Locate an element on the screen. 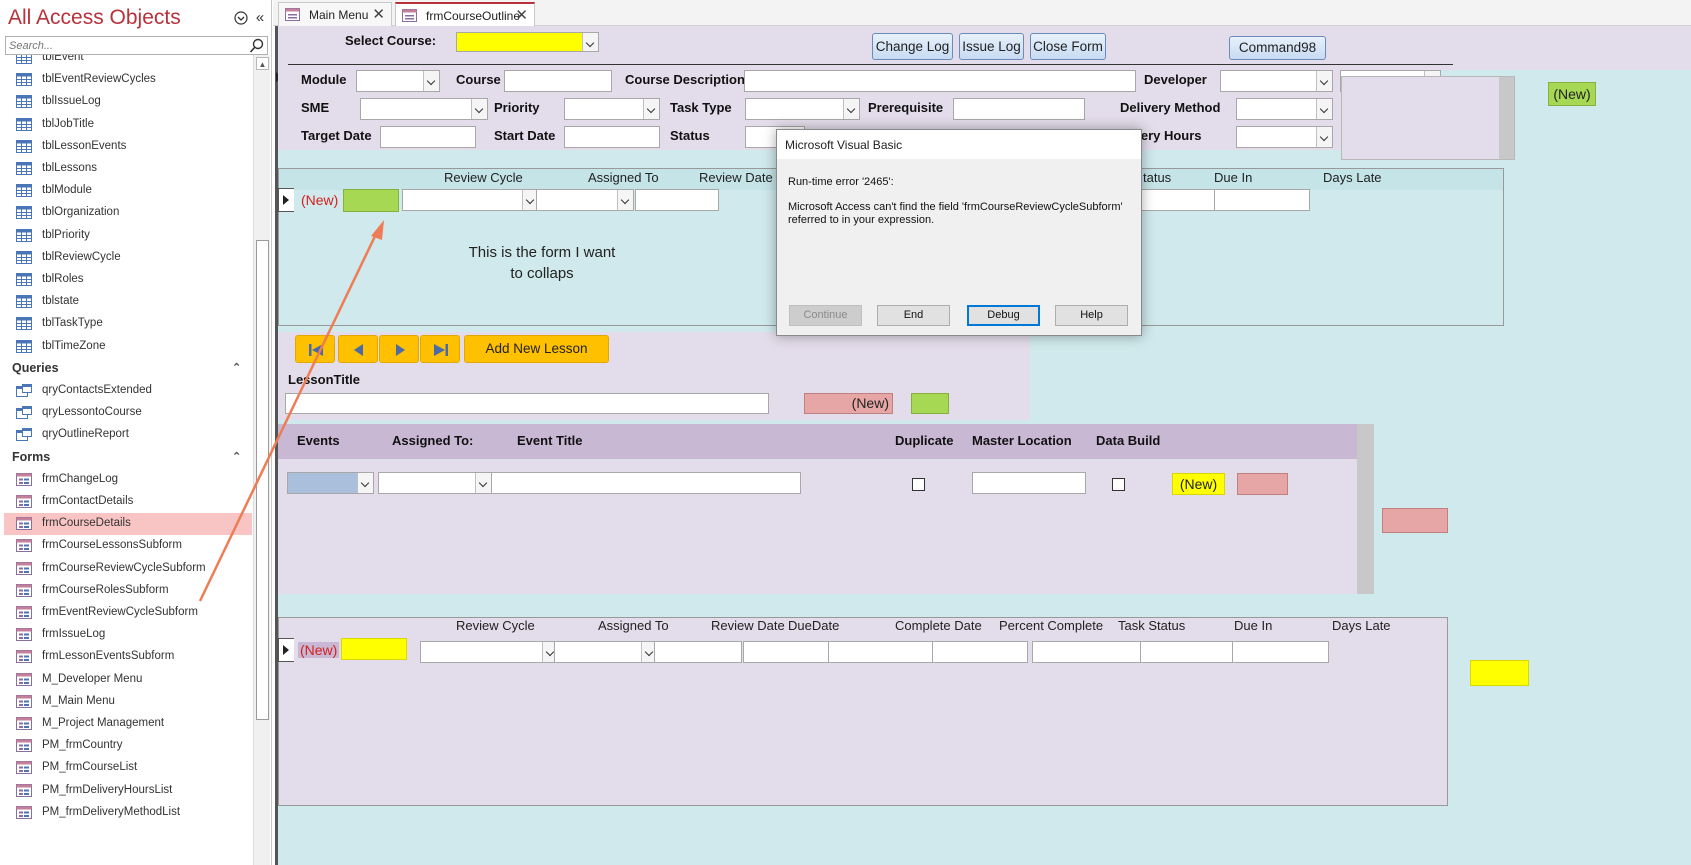 This screenshot has width=1691, height=865. close-form-button: Close Form is located at coordinates (1068, 46).